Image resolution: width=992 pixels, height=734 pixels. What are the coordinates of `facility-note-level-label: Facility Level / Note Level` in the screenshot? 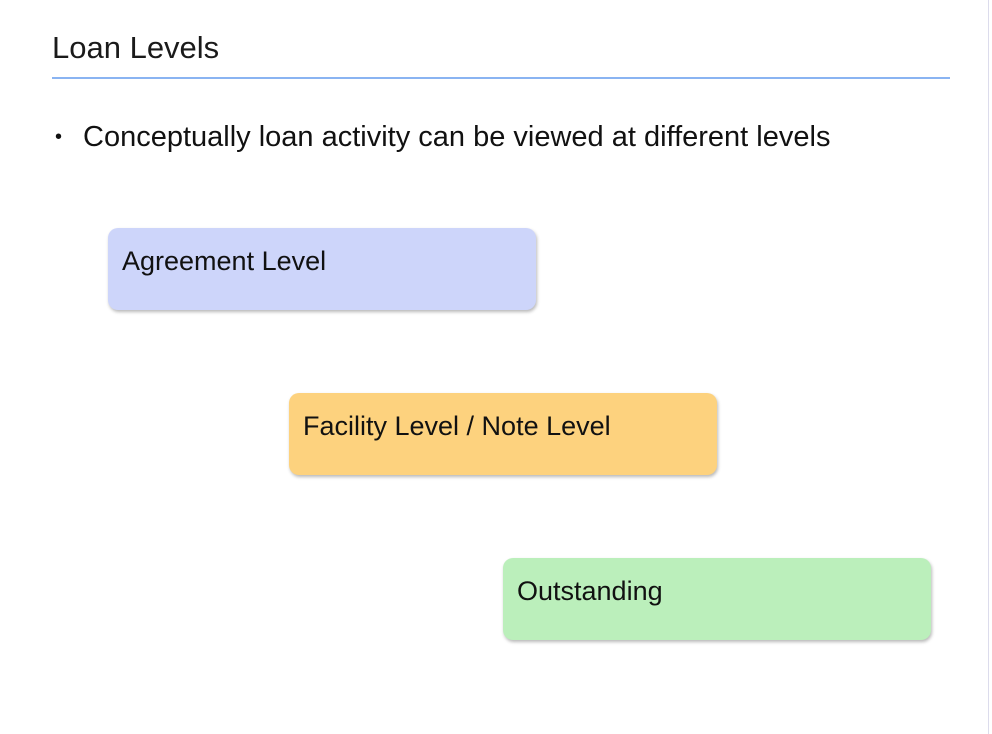 It's located at (457, 426).